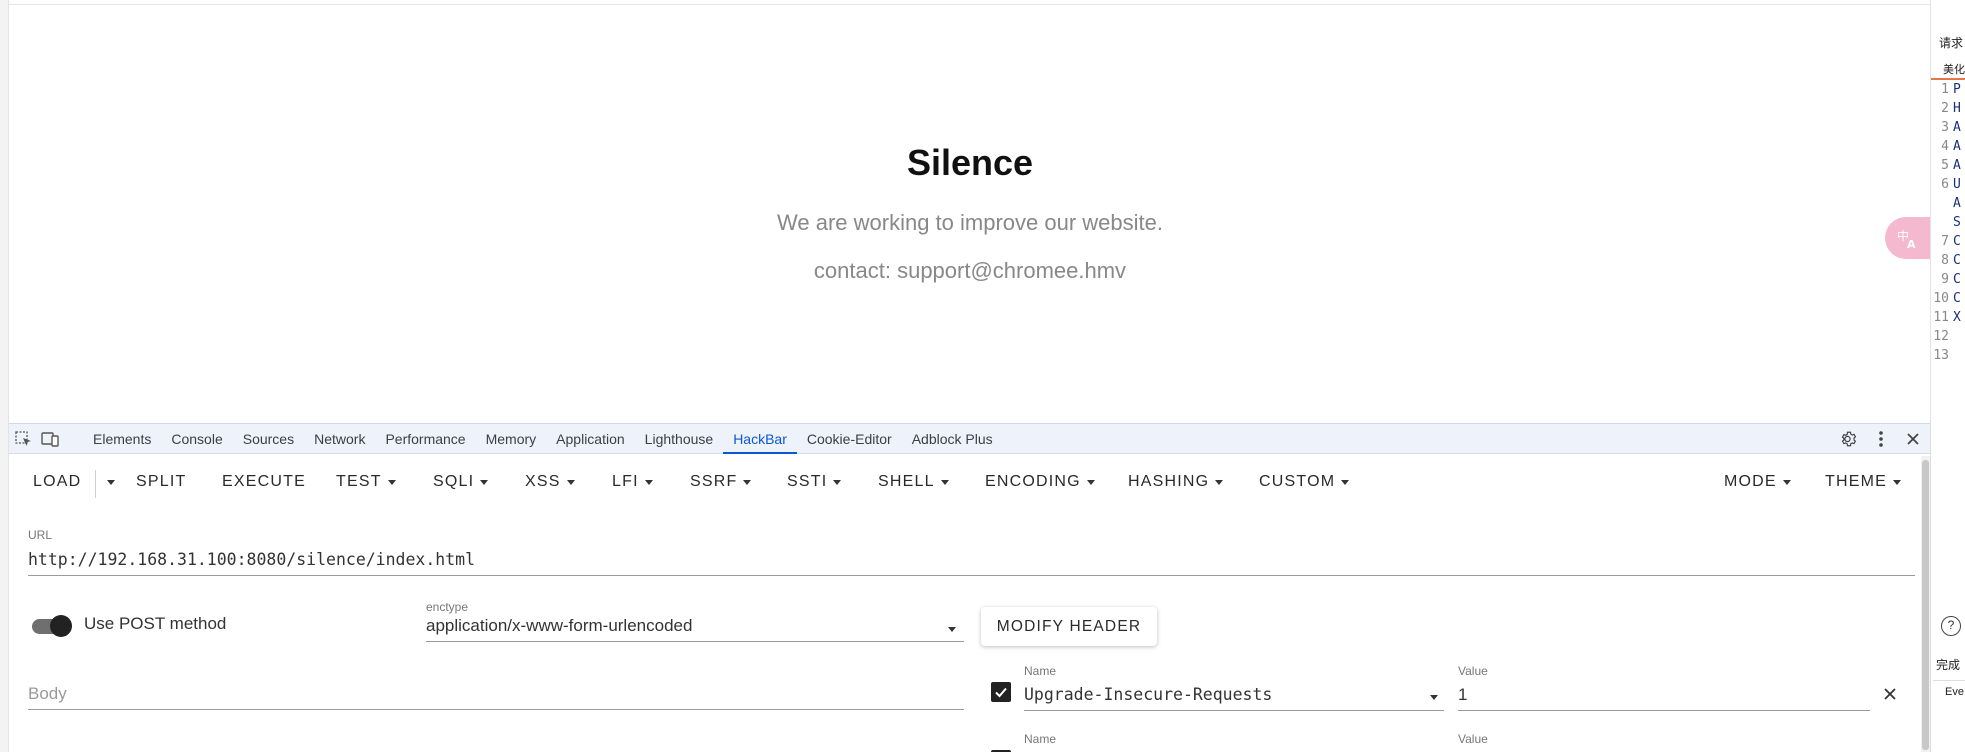 Image resolution: width=1965 pixels, height=752 pixels. I want to click on tab-memory: Memory, so click(511, 439).